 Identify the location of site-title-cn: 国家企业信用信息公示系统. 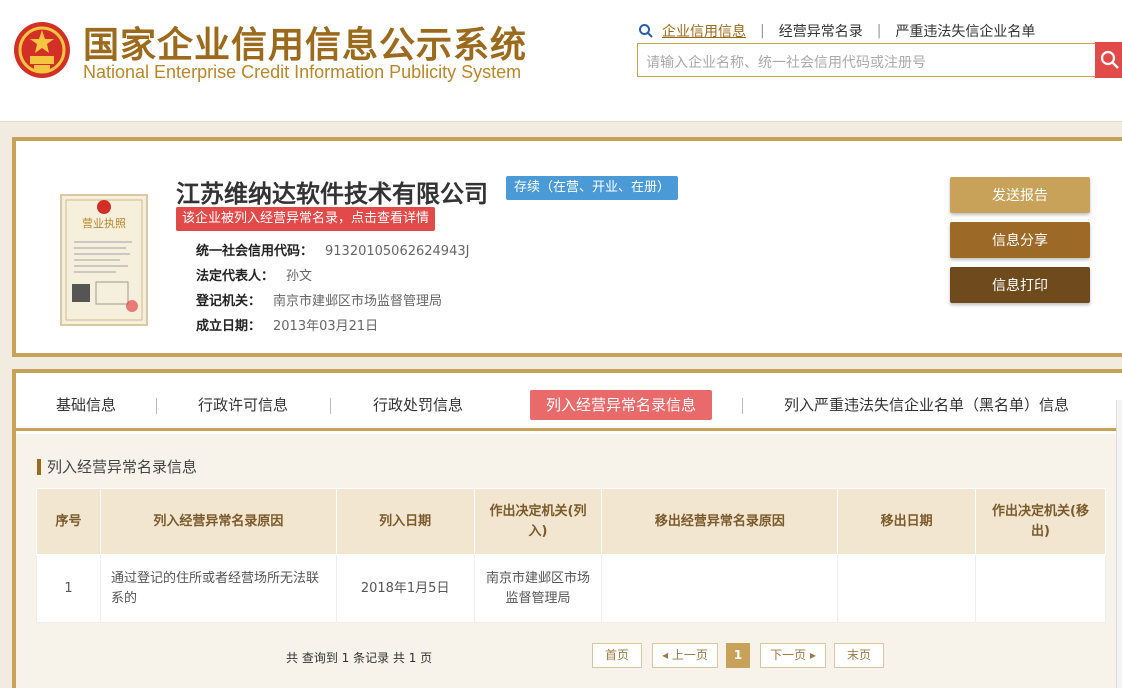
(305, 45).